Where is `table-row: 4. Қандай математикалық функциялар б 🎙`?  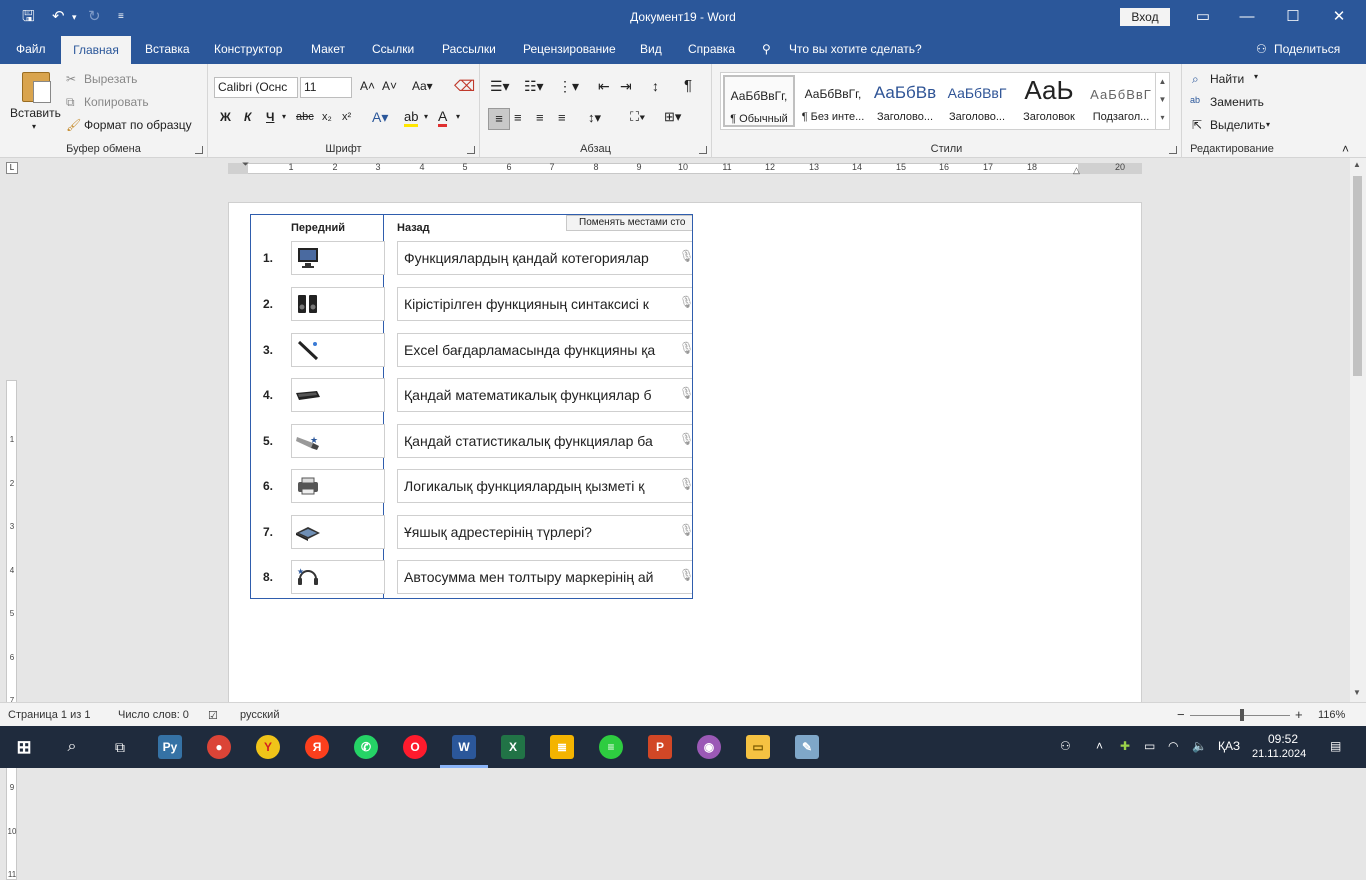 table-row: 4. Қандай математикалық функциялар б 🎙 is located at coordinates (471, 395).